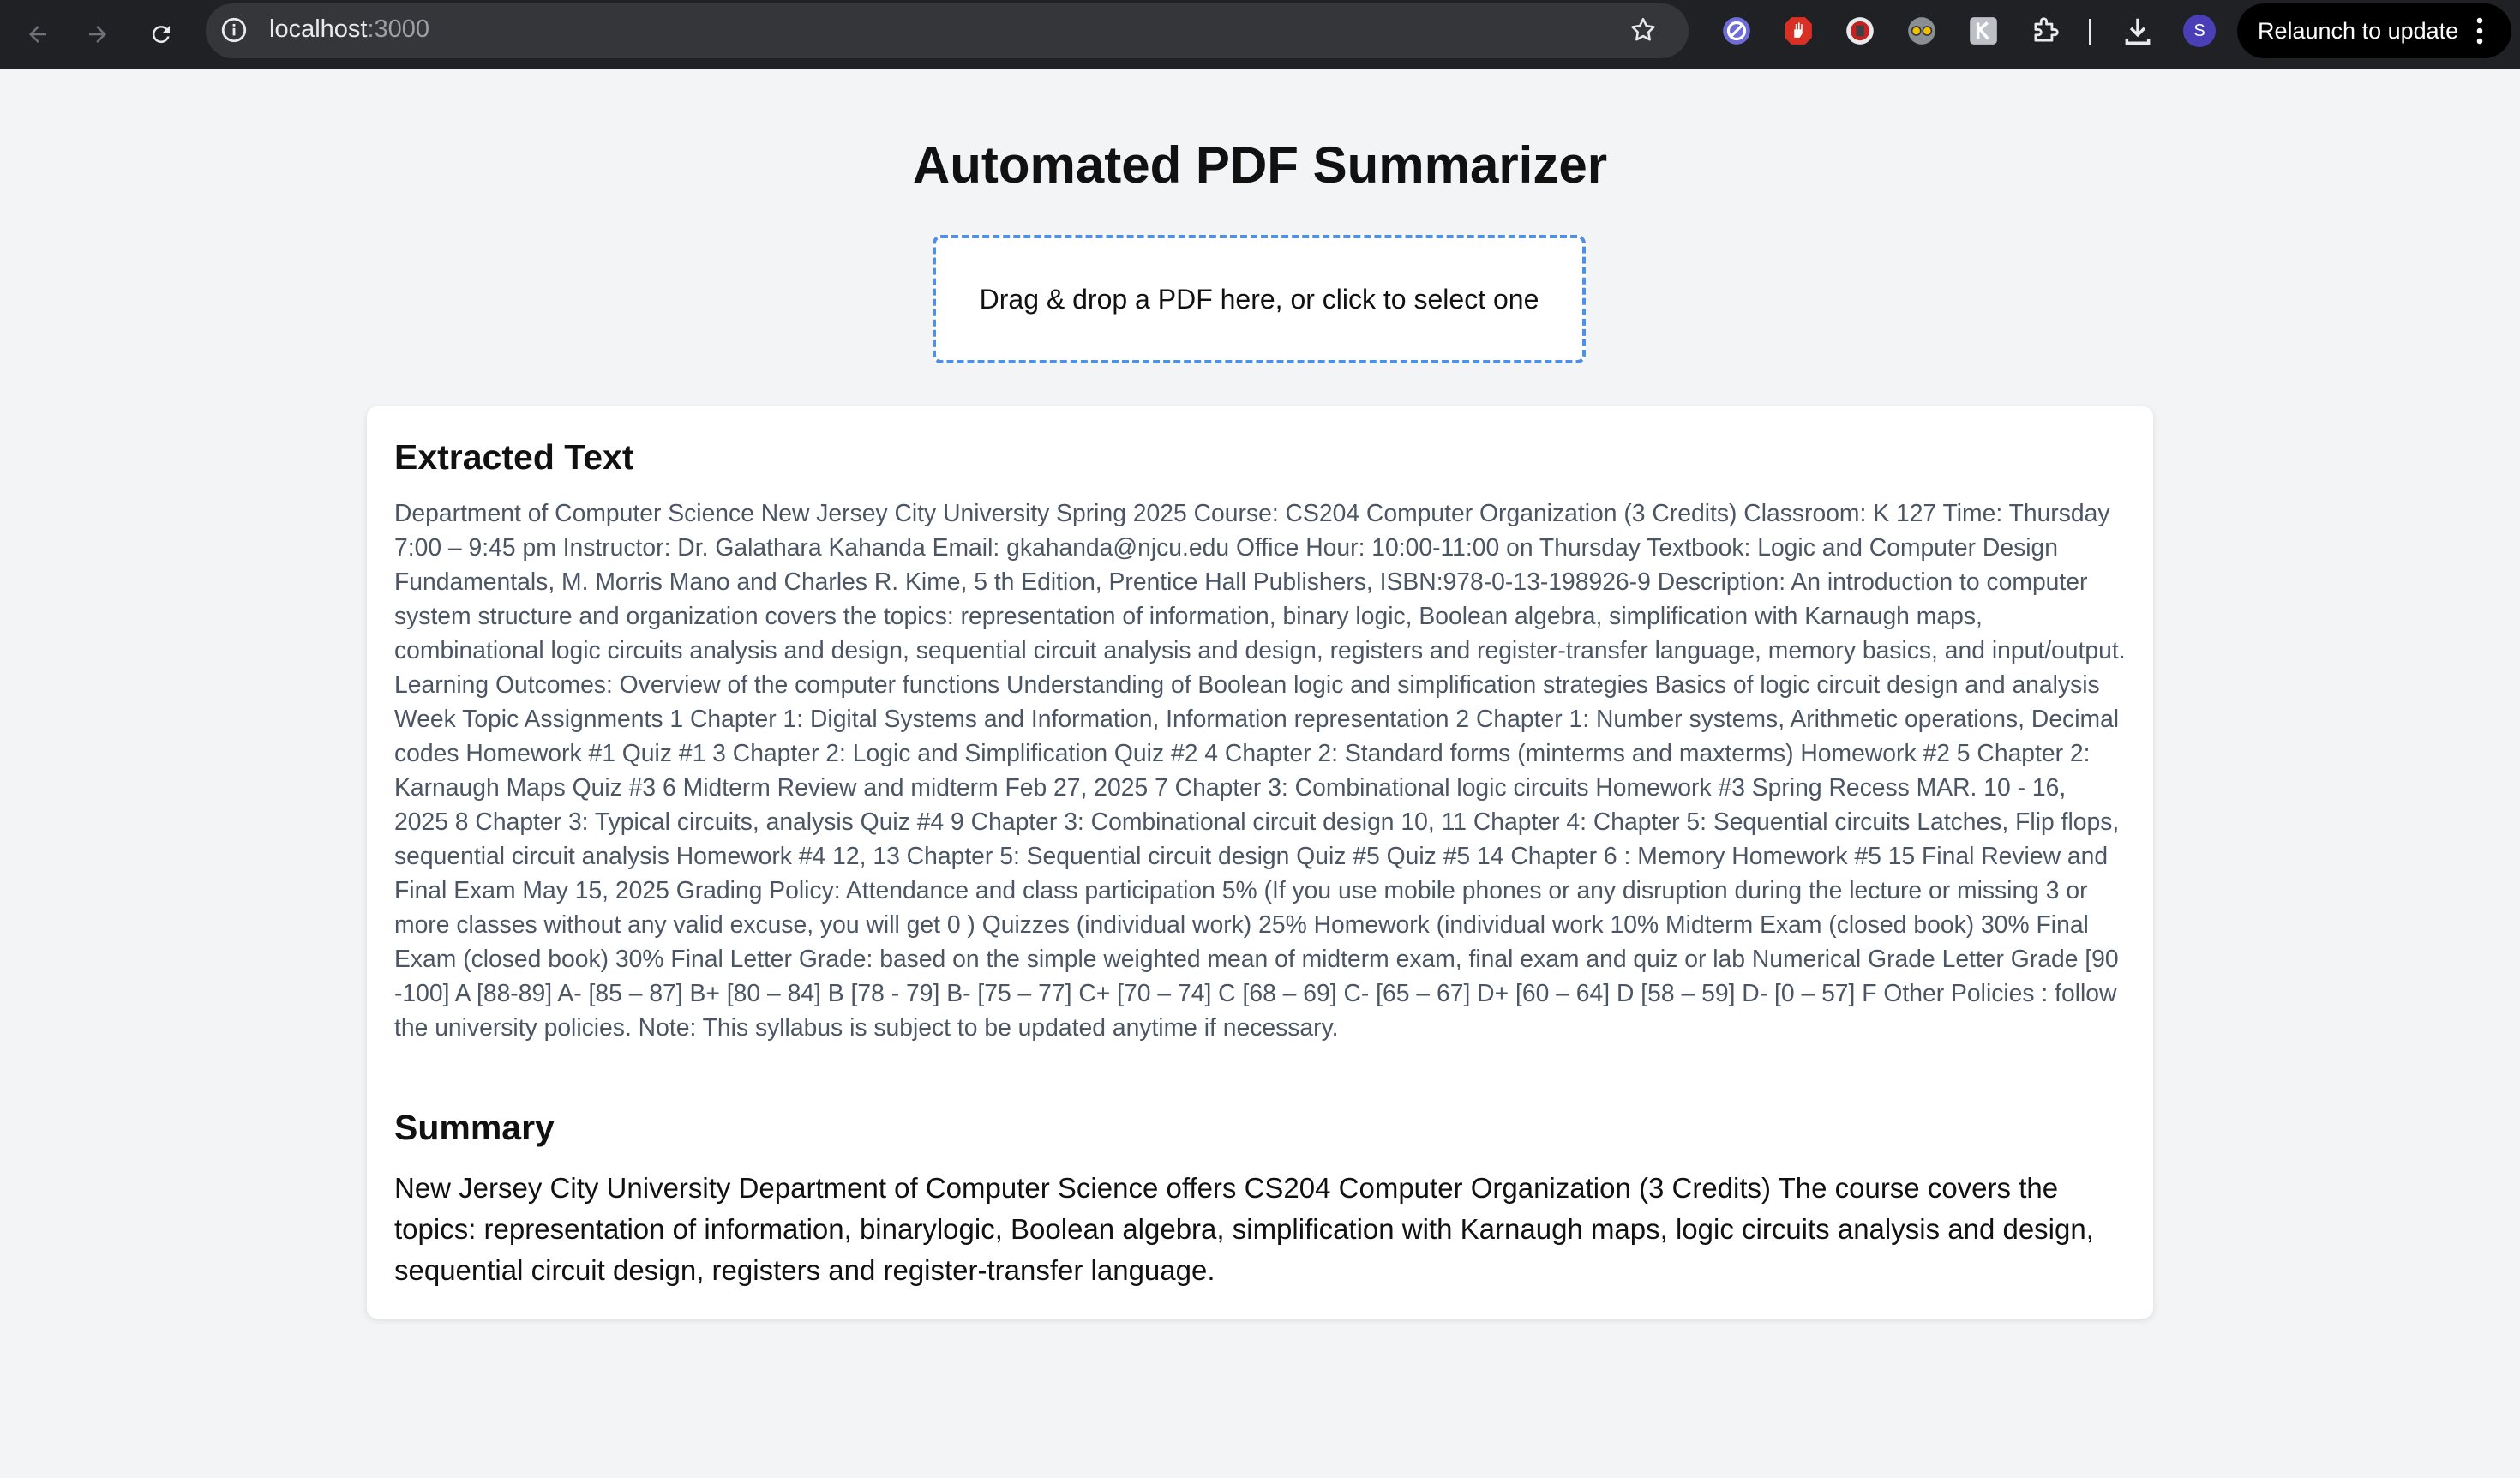 The image size is (2520, 1478). I want to click on extension-shield-icon, so click(1860, 31).